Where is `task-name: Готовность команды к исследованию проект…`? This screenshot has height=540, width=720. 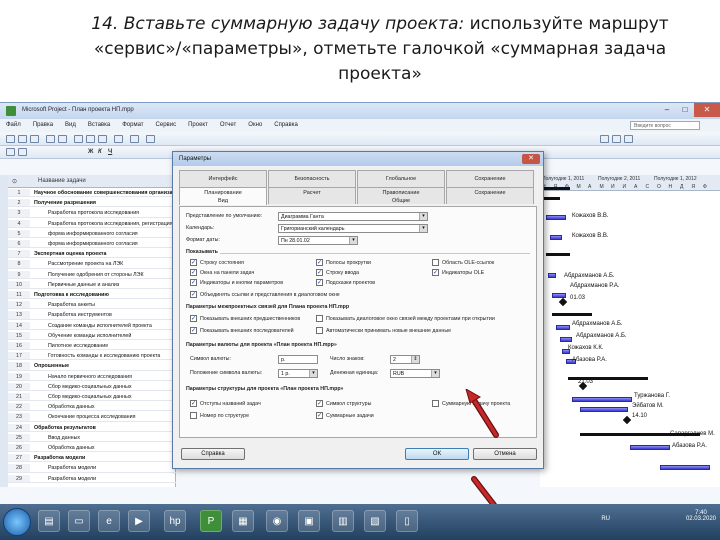
task-name: Готовность команды к исследованию проект… is located at coordinates (104, 355).